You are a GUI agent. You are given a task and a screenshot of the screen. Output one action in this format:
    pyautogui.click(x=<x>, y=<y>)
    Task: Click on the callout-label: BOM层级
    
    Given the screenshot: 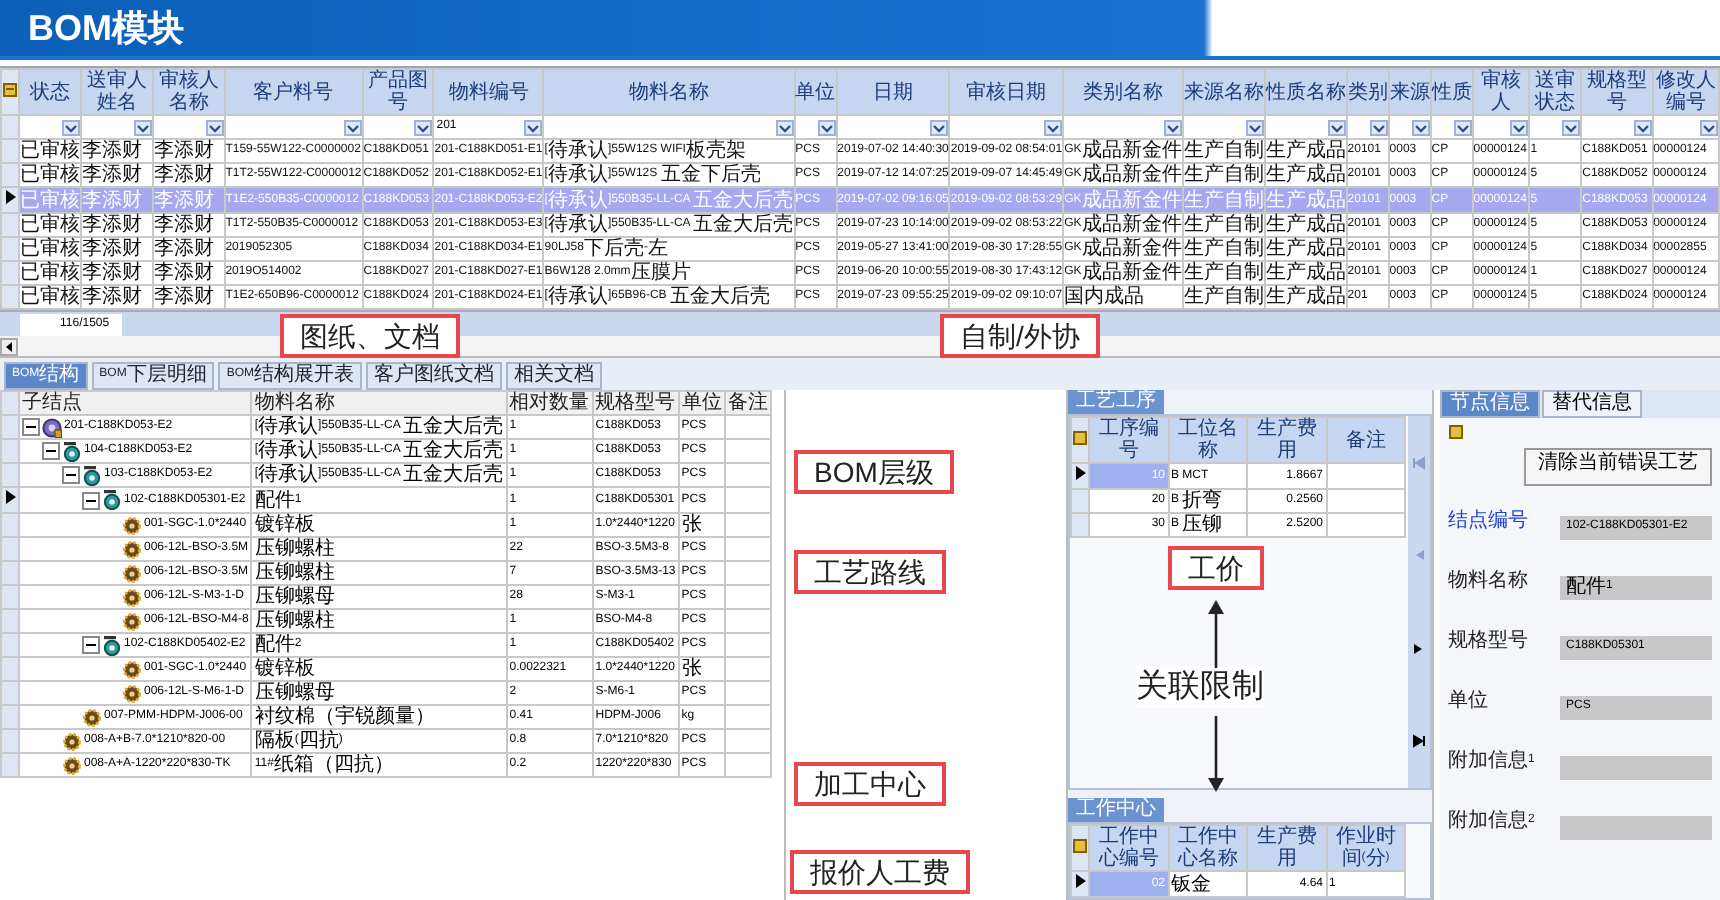 What is the action you would take?
    pyautogui.click(x=874, y=472)
    